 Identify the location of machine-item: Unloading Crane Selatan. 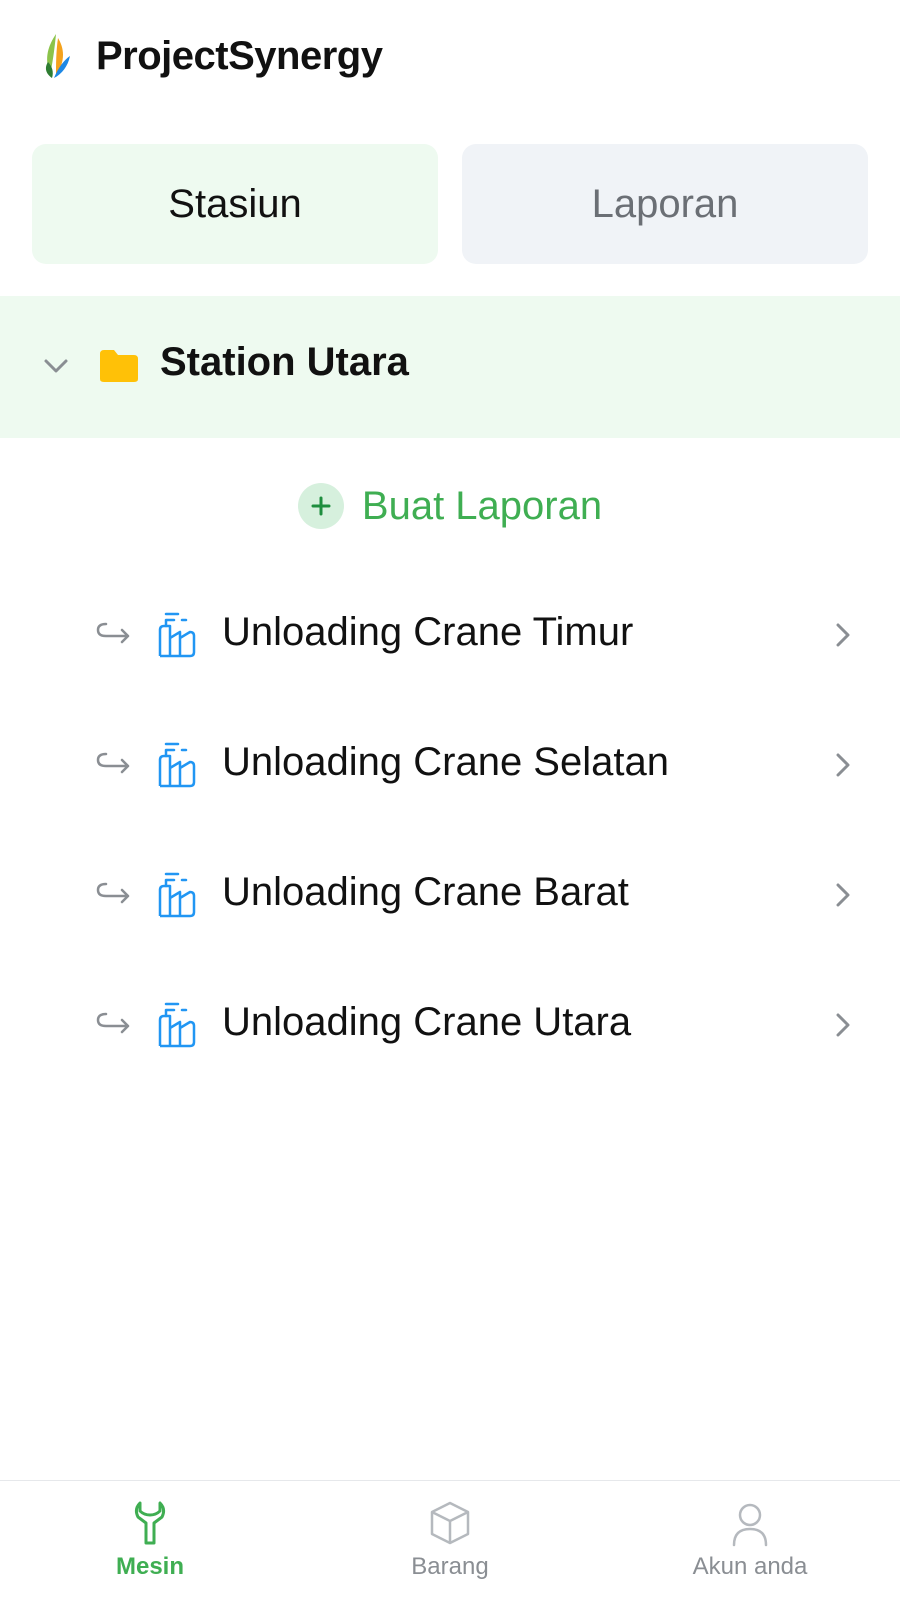
(450, 767).